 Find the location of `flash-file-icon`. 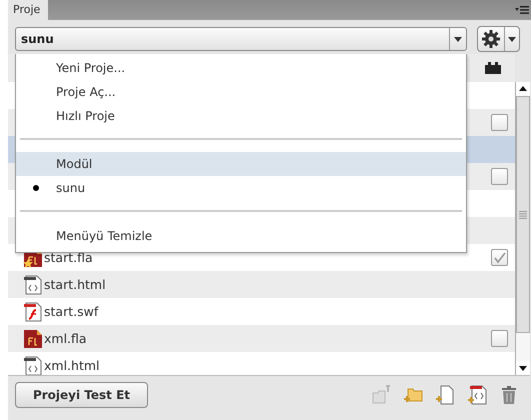

flash-file-icon is located at coordinates (33, 338).